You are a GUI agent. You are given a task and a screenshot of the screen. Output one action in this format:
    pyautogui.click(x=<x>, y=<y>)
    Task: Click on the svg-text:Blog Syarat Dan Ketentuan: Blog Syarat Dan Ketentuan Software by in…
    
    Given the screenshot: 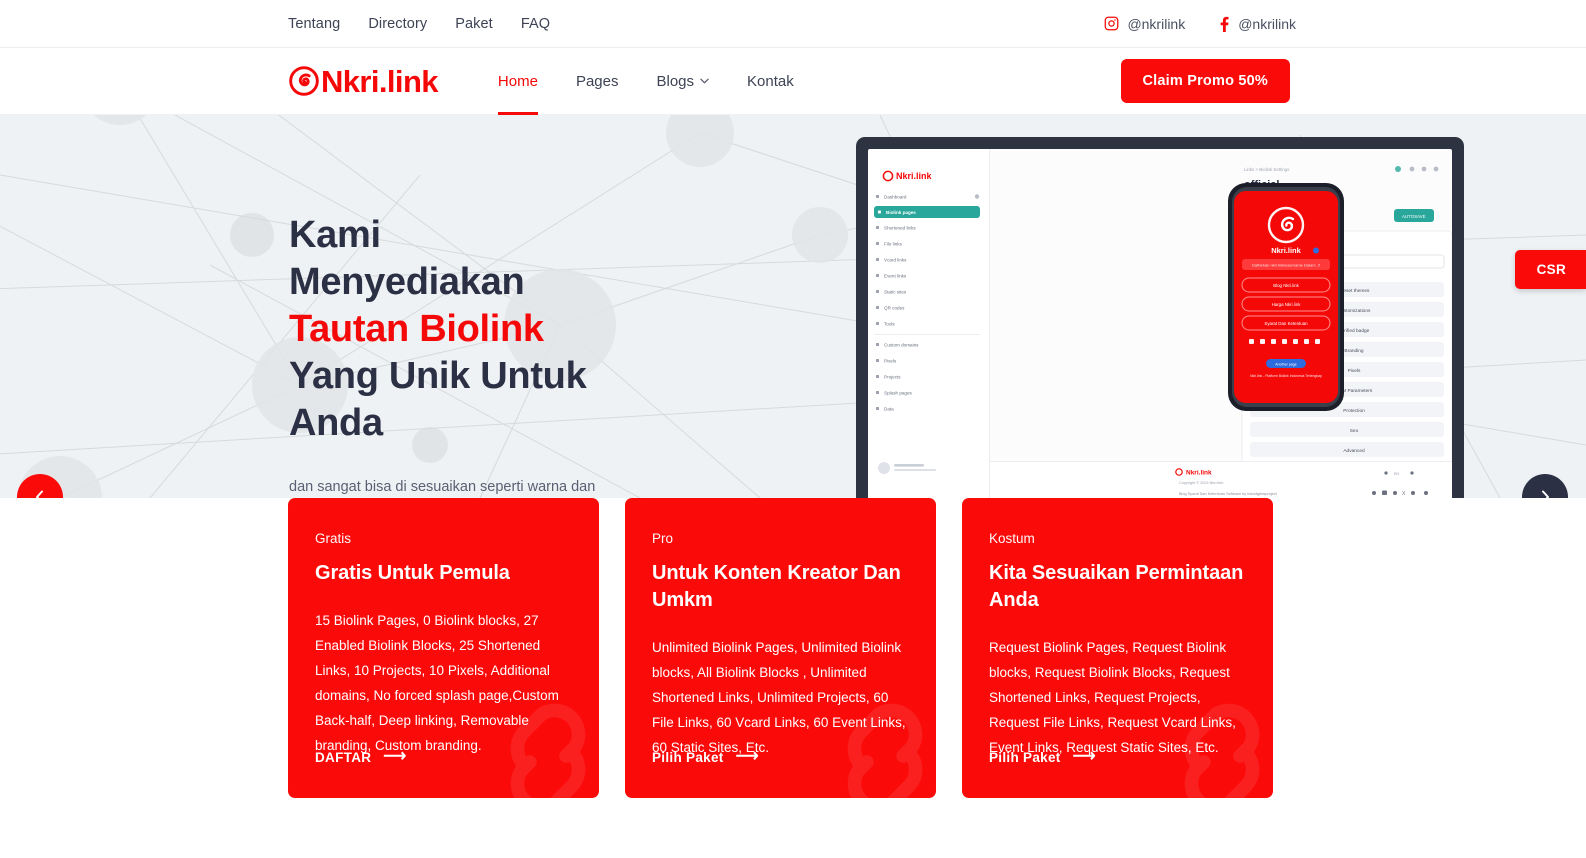 What is the action you would take?
    pyautogui.click(x=1228, y=494)
    